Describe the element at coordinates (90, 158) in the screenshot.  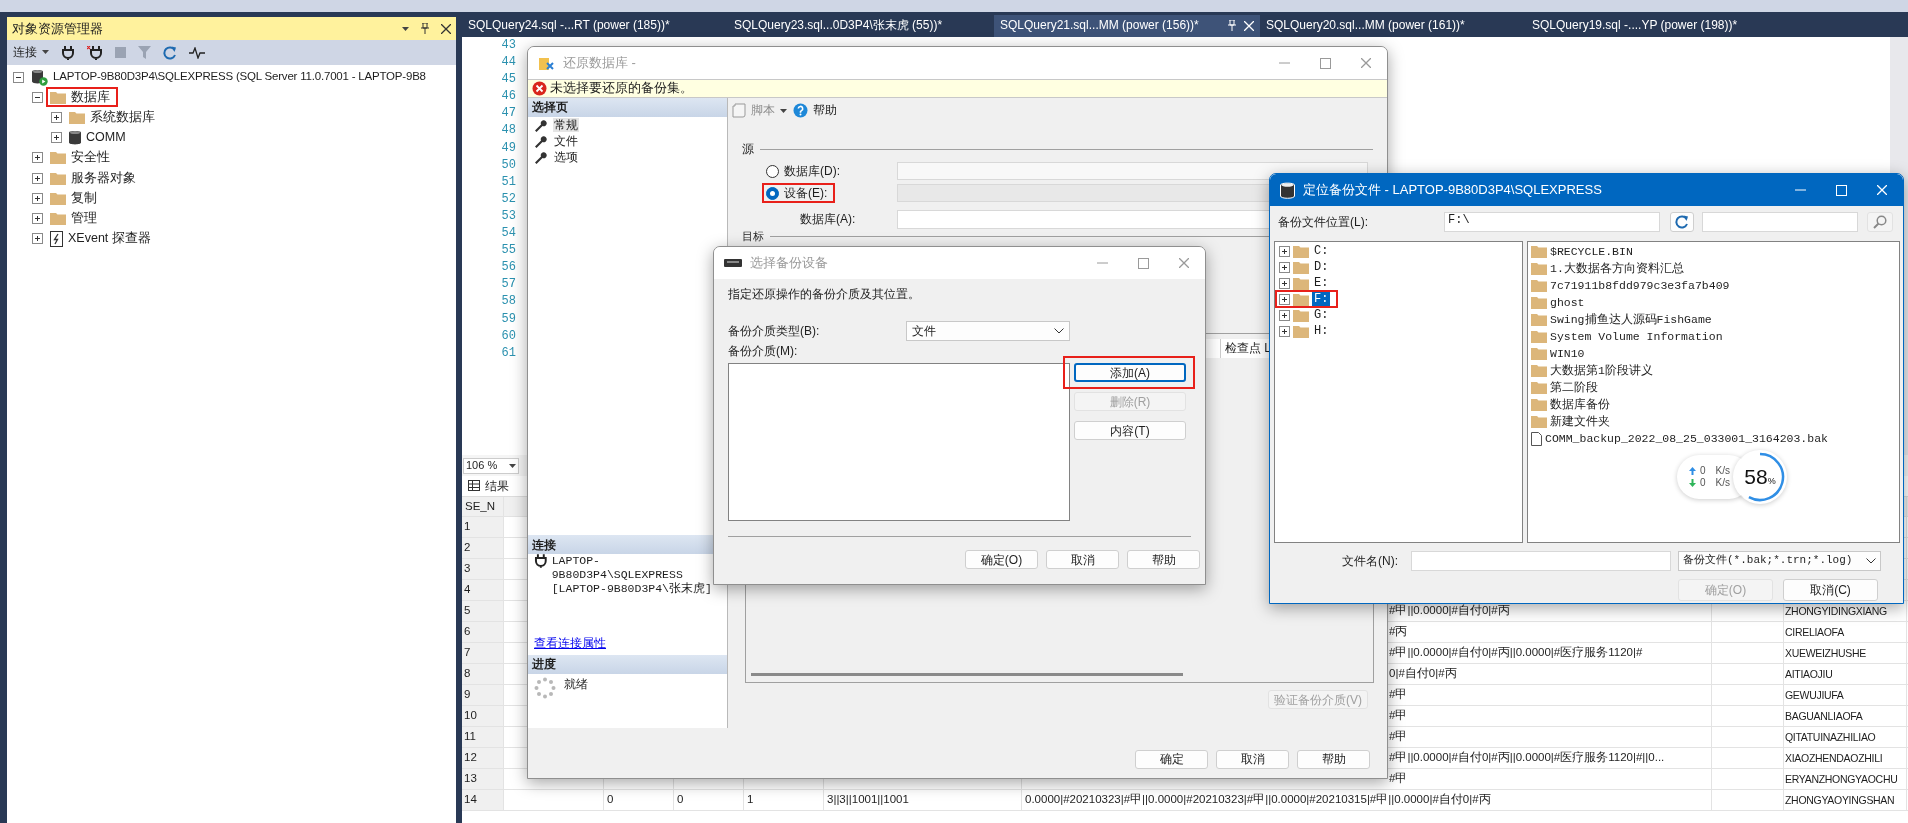
I see `tree-item: 安全性` at that location.